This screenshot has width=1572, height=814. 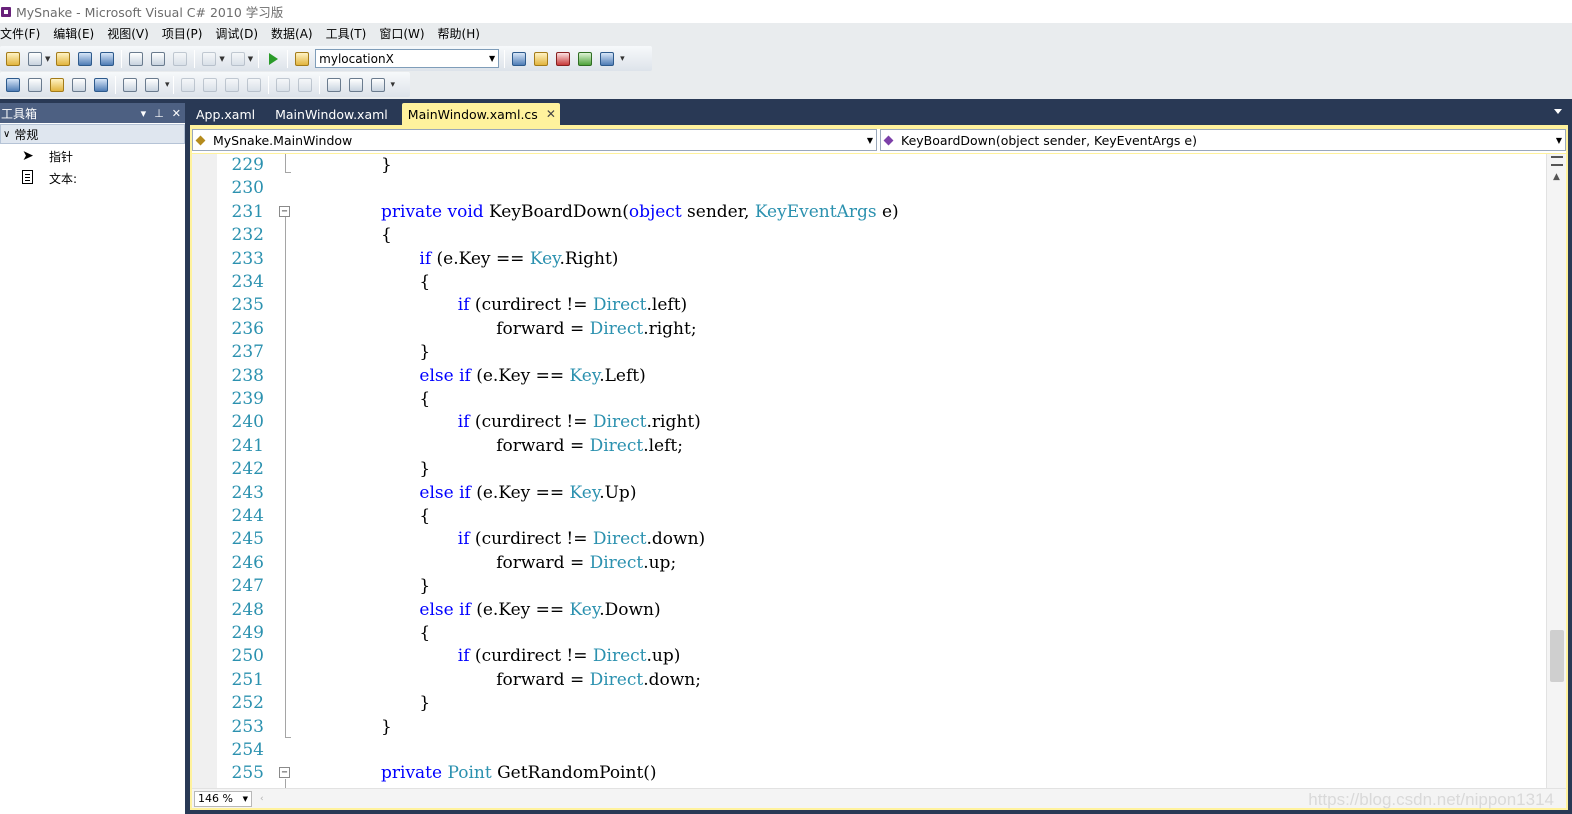 I want to click on sql-button, so click(x=232, y=85).